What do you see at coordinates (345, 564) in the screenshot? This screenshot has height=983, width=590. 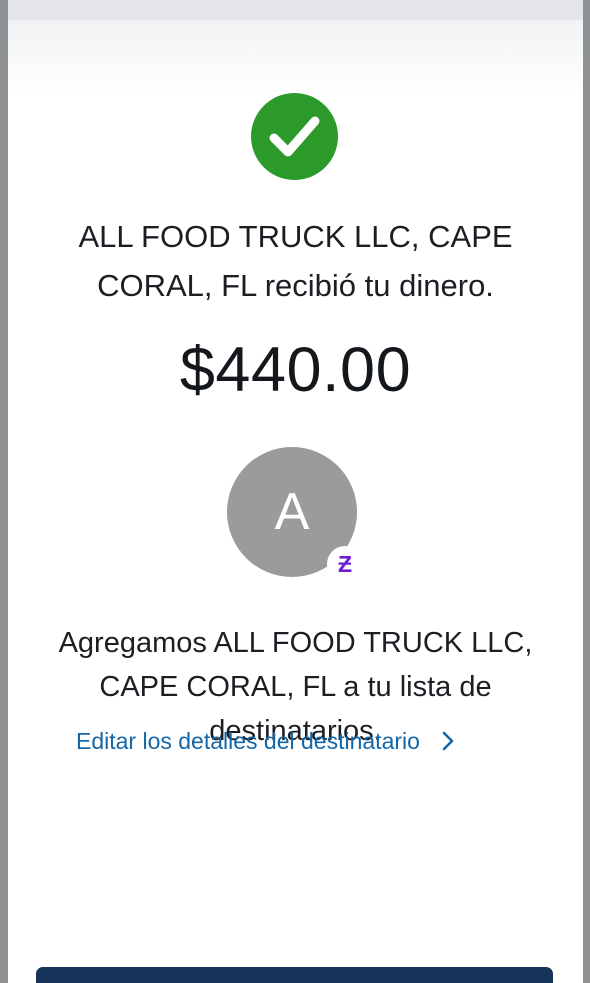 I see `zelle-icon: Ƶ` at bounding box center [345, 564].